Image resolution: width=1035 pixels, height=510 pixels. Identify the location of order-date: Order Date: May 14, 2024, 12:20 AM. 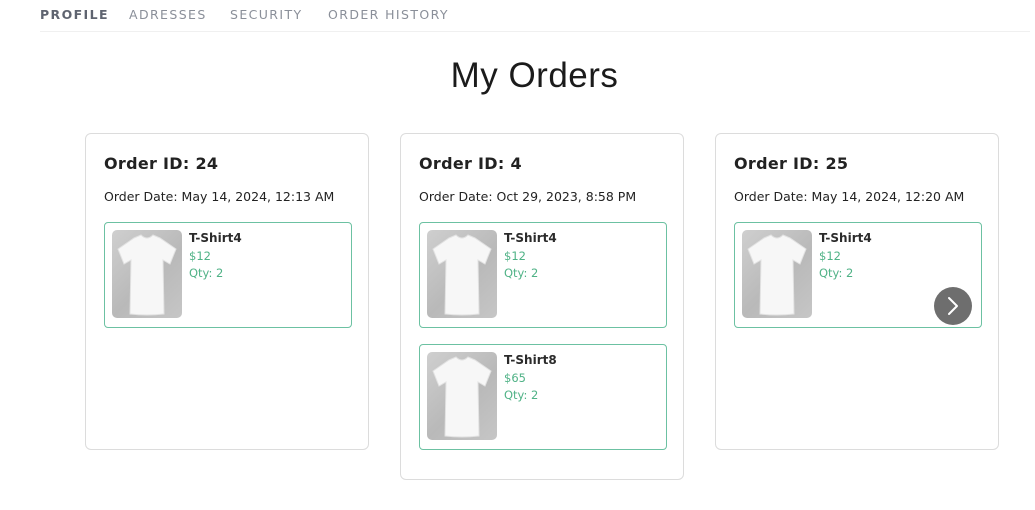
(849, 196).